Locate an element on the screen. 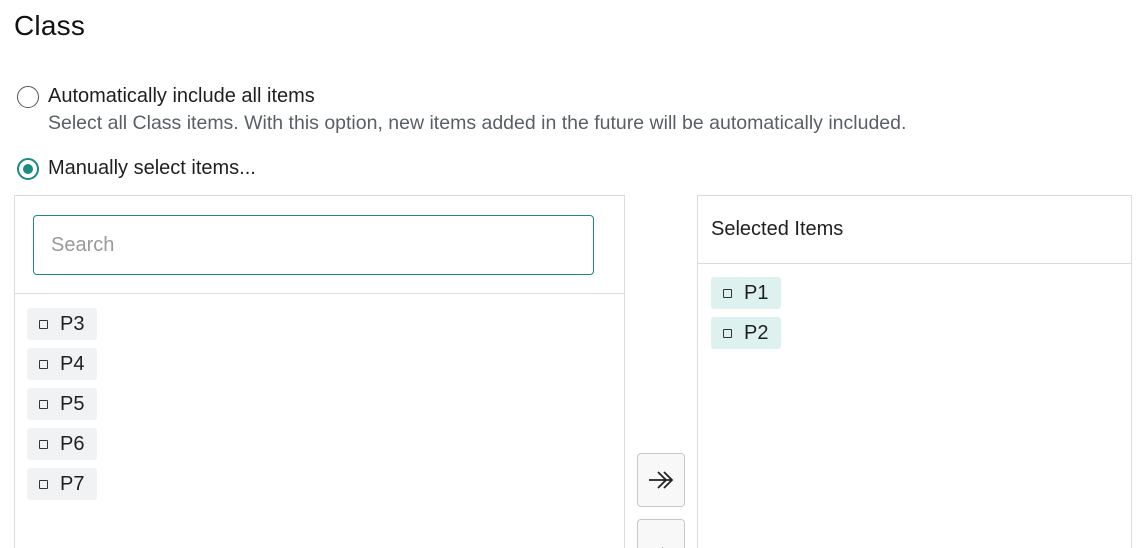  item-label: P7 is located at coordinates (72, 483).